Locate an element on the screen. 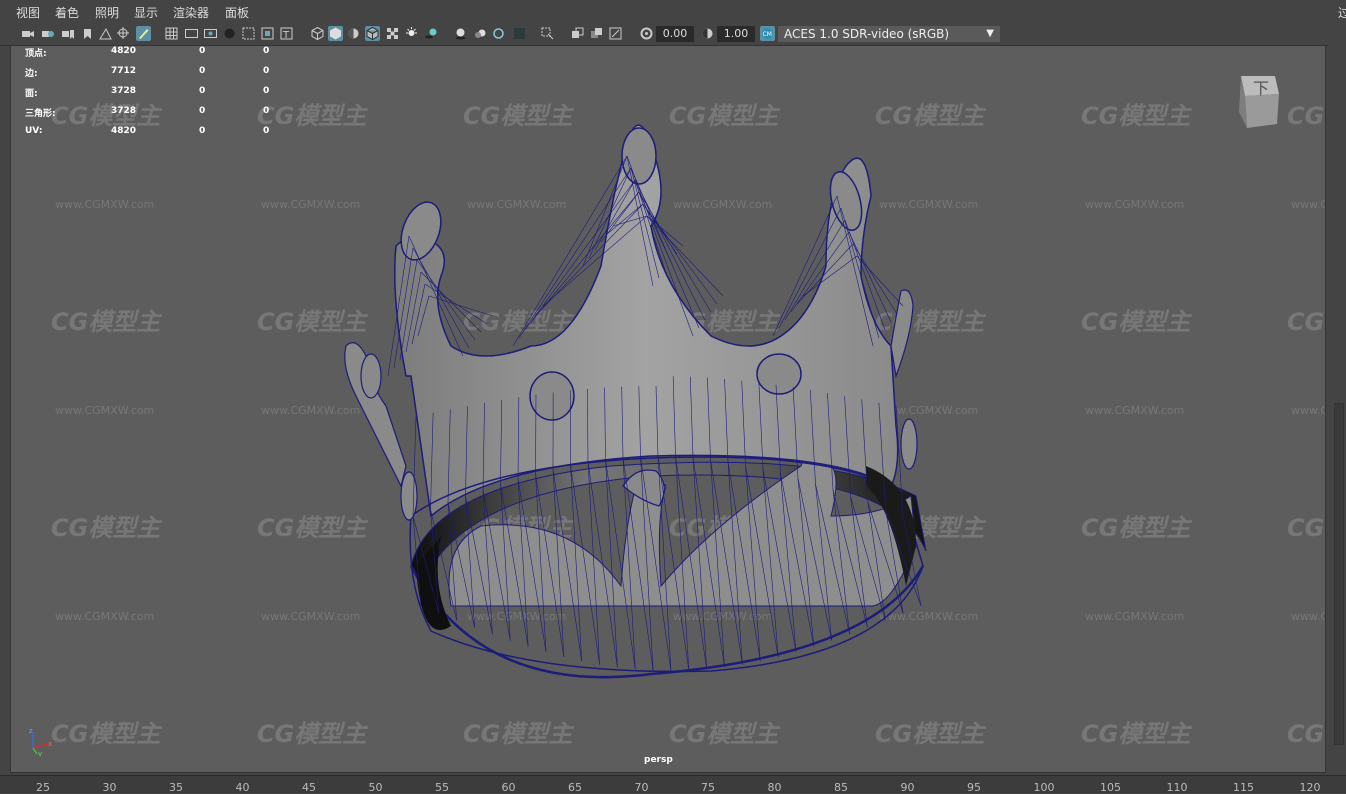  isolate-select-icon is located at coordinates (547, 33).